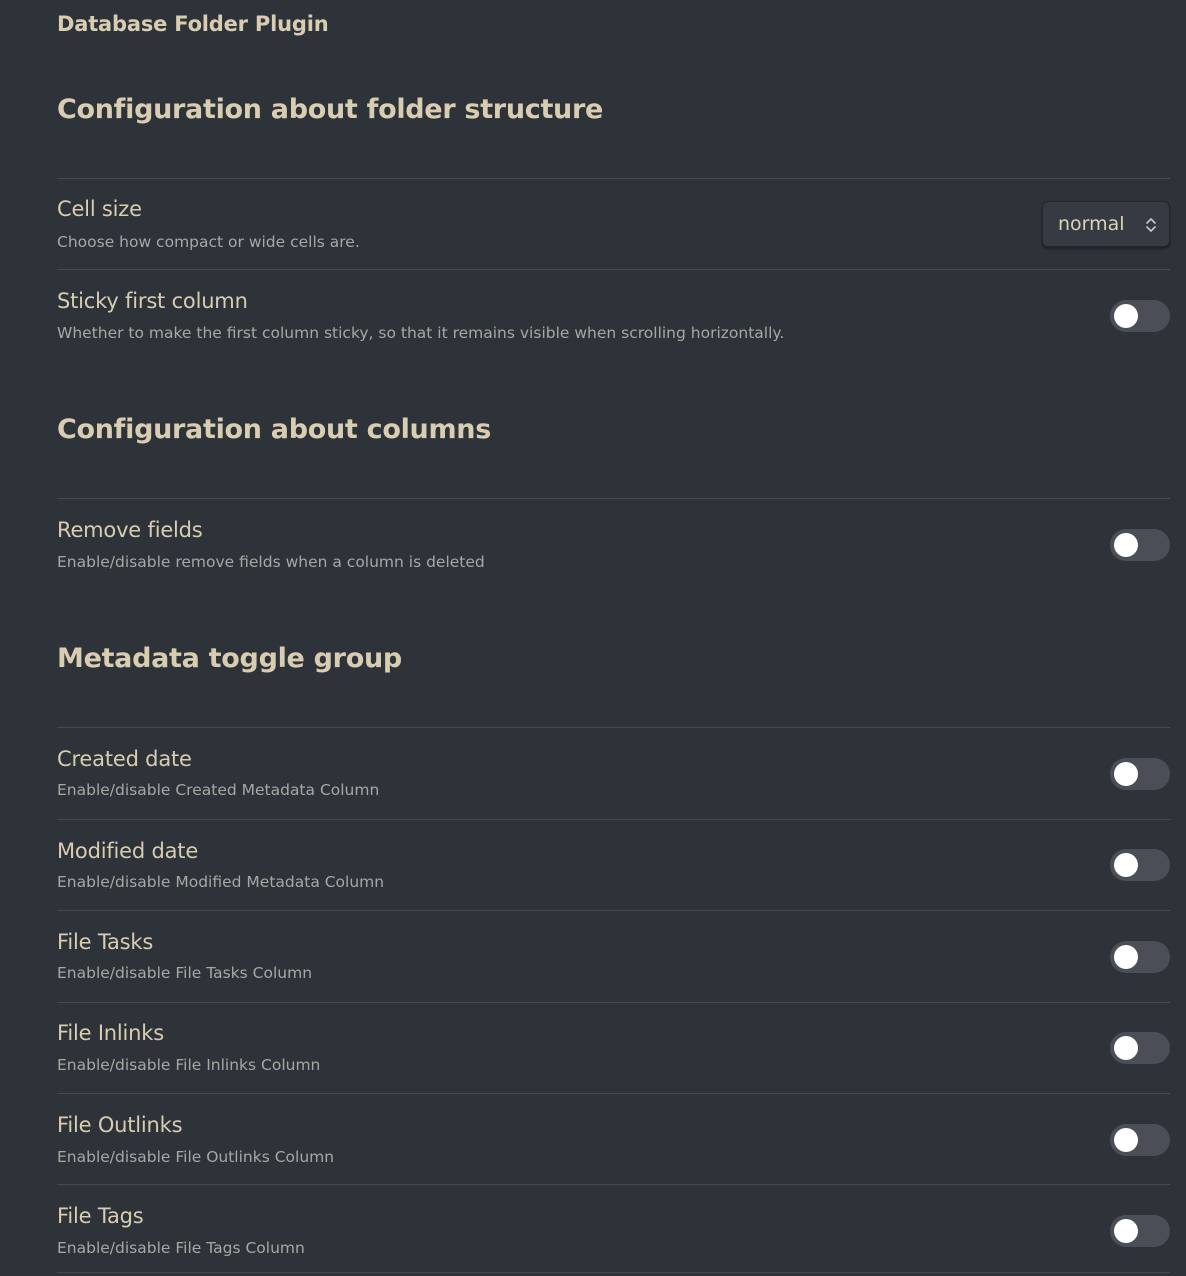 The width and height of the screenshot is (1186, 1276). Describe the element at coordinates (221, 882) in the screenshot. I see `setting-description: Enable/disable Modified Metadata Column` at that location.